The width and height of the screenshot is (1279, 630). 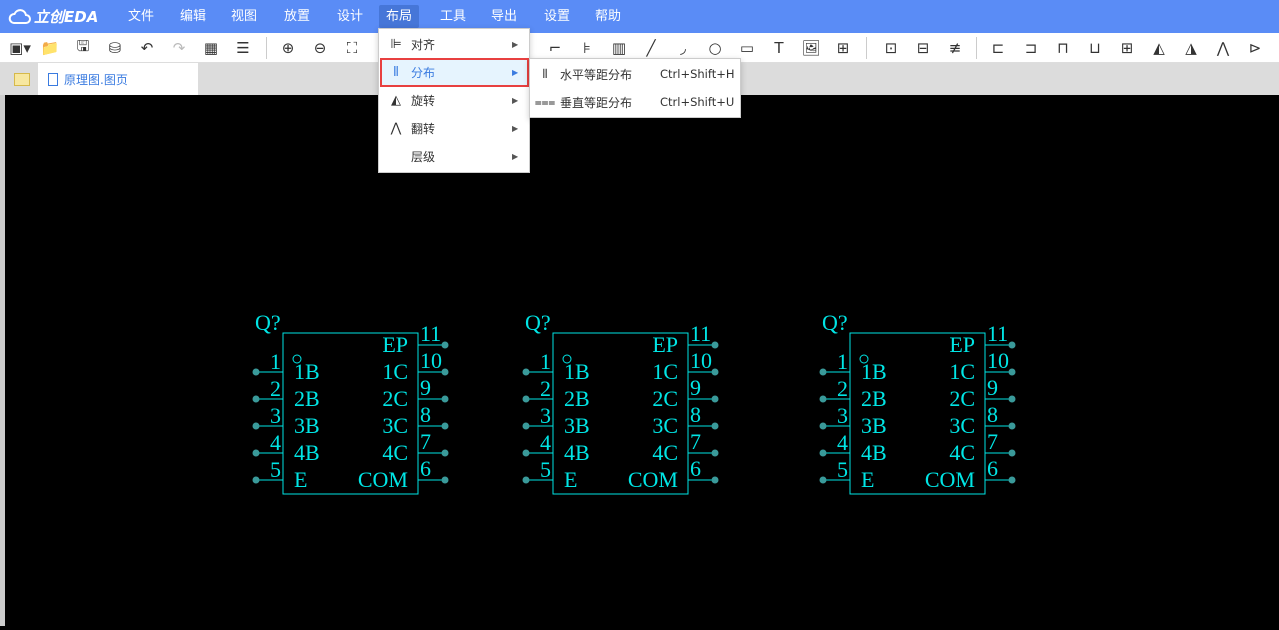 What do you see at coordinates (320, 48) in the screenshot?
I see `zoom-out-button: ⊖` at bounding box center [320, 48].